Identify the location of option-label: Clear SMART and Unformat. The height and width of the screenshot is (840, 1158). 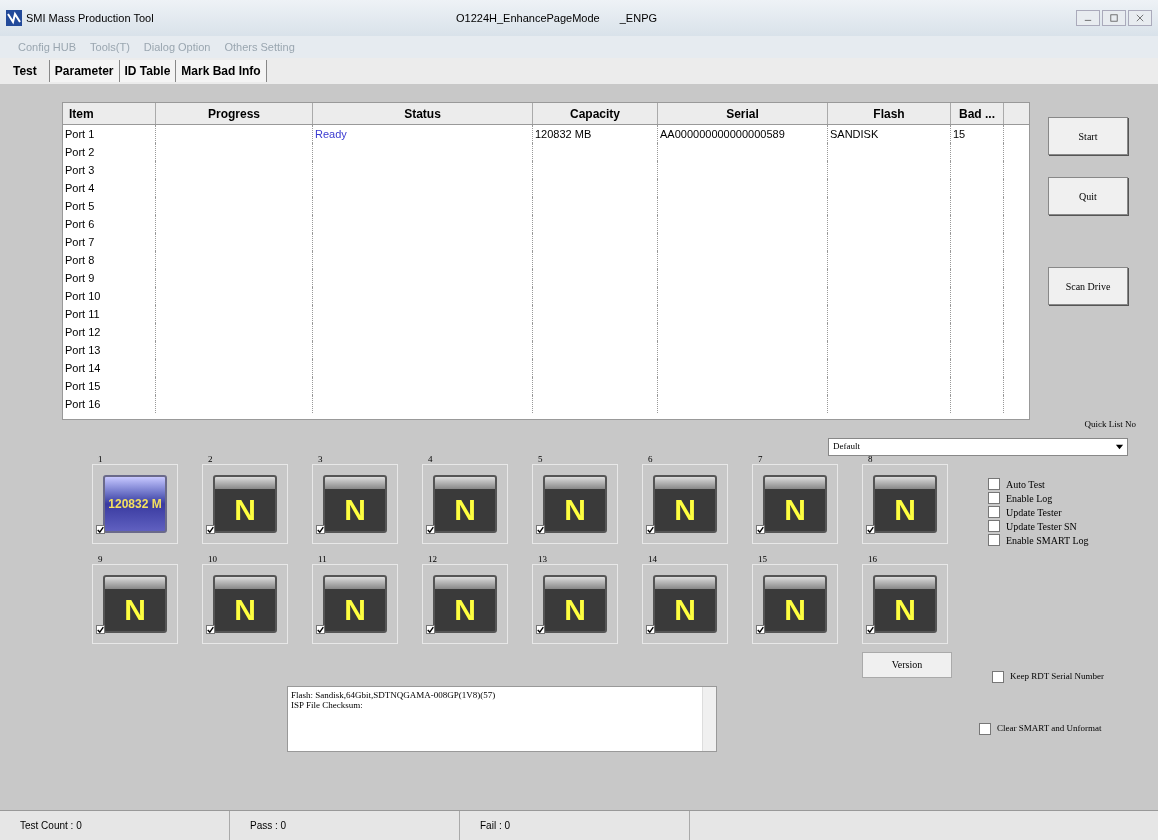
(1049, 728).